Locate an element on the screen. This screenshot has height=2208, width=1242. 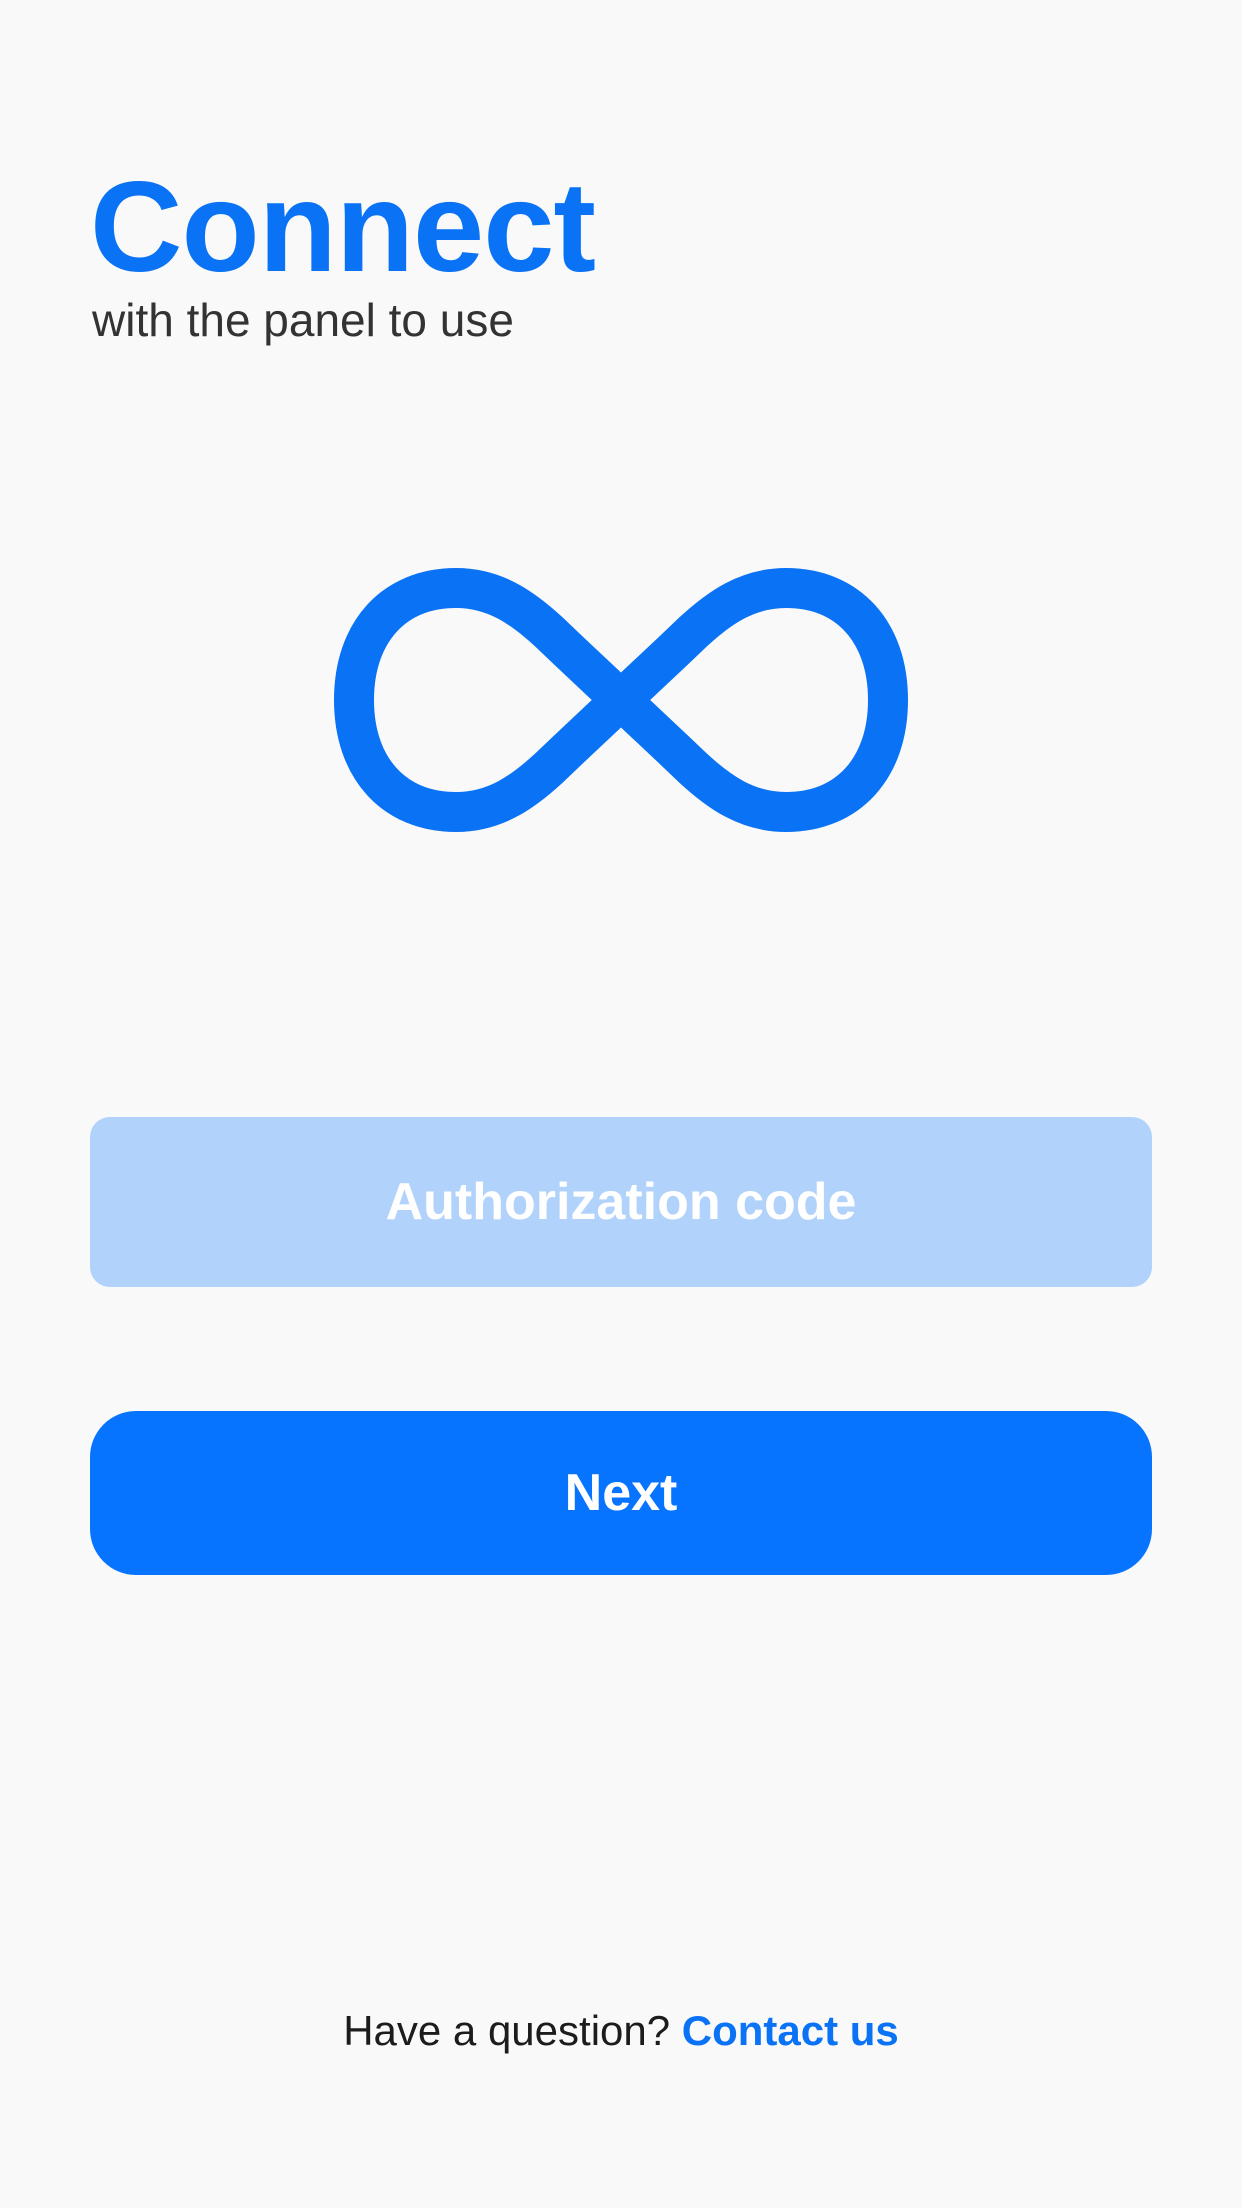
authorization-code-input is located at coordinates (621, 1202).